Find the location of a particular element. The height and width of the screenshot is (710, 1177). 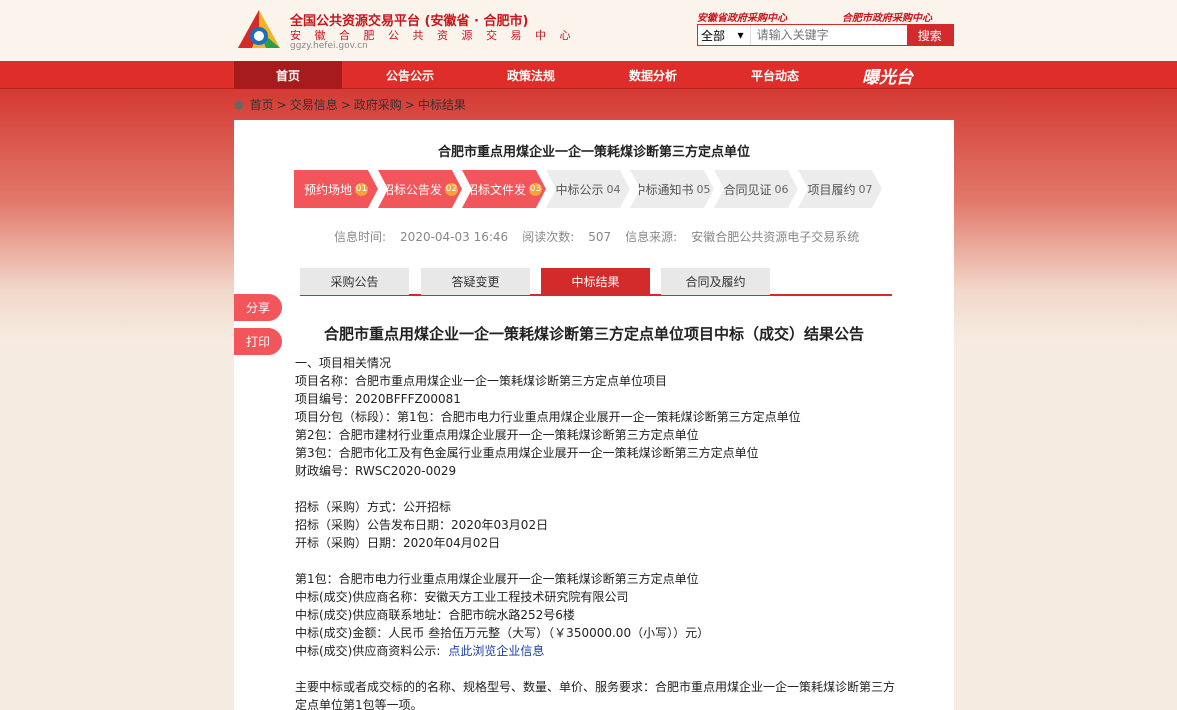

step-3: 招标文件发布03 is located at coordinates (504, 189).